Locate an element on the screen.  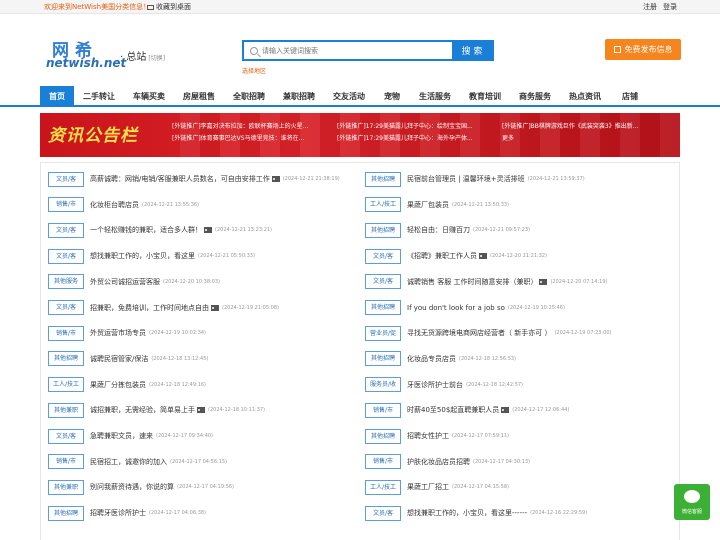
wechat-service-button: 微信客服 is located at coordinates (692, 502).